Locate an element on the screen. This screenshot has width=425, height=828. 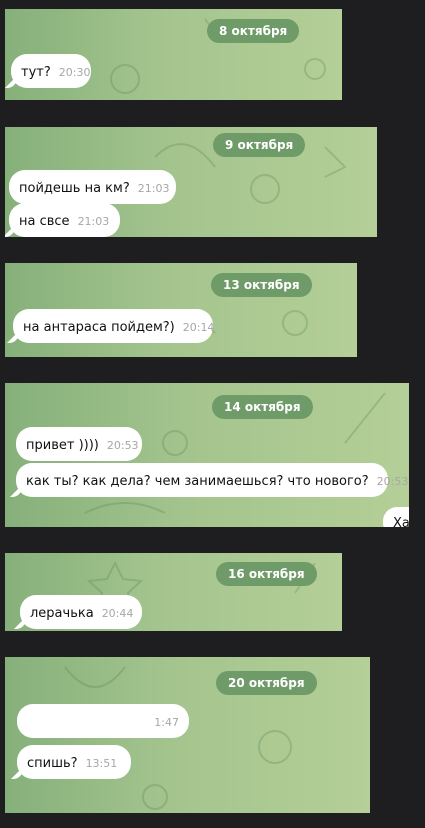
message-bubble: лерачька 20:44 is located at coordinates (78, 612).